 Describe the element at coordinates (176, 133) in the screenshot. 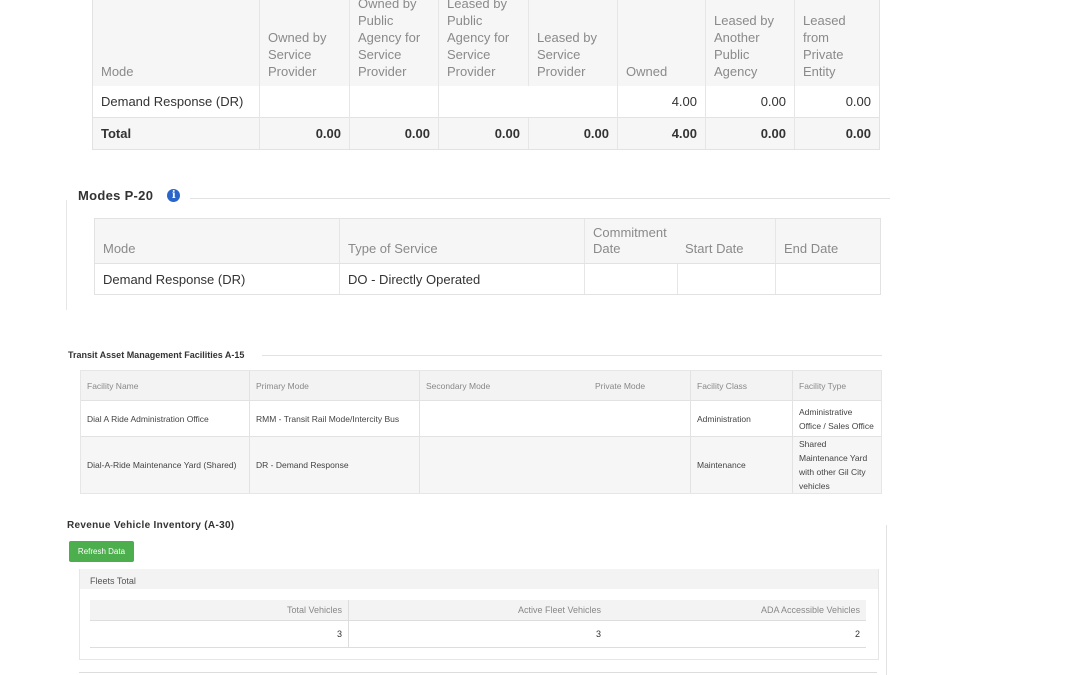

I see `total-label: Total` at that location.